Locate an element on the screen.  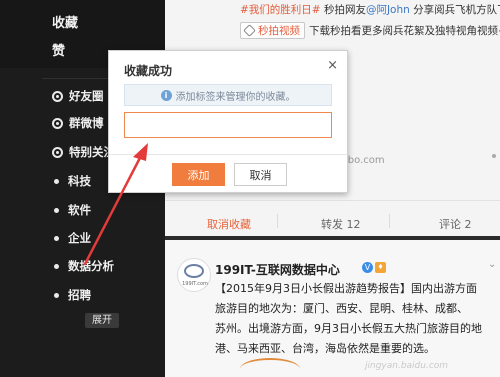
source-link: ibo.com is located at coordinates (365, 160).